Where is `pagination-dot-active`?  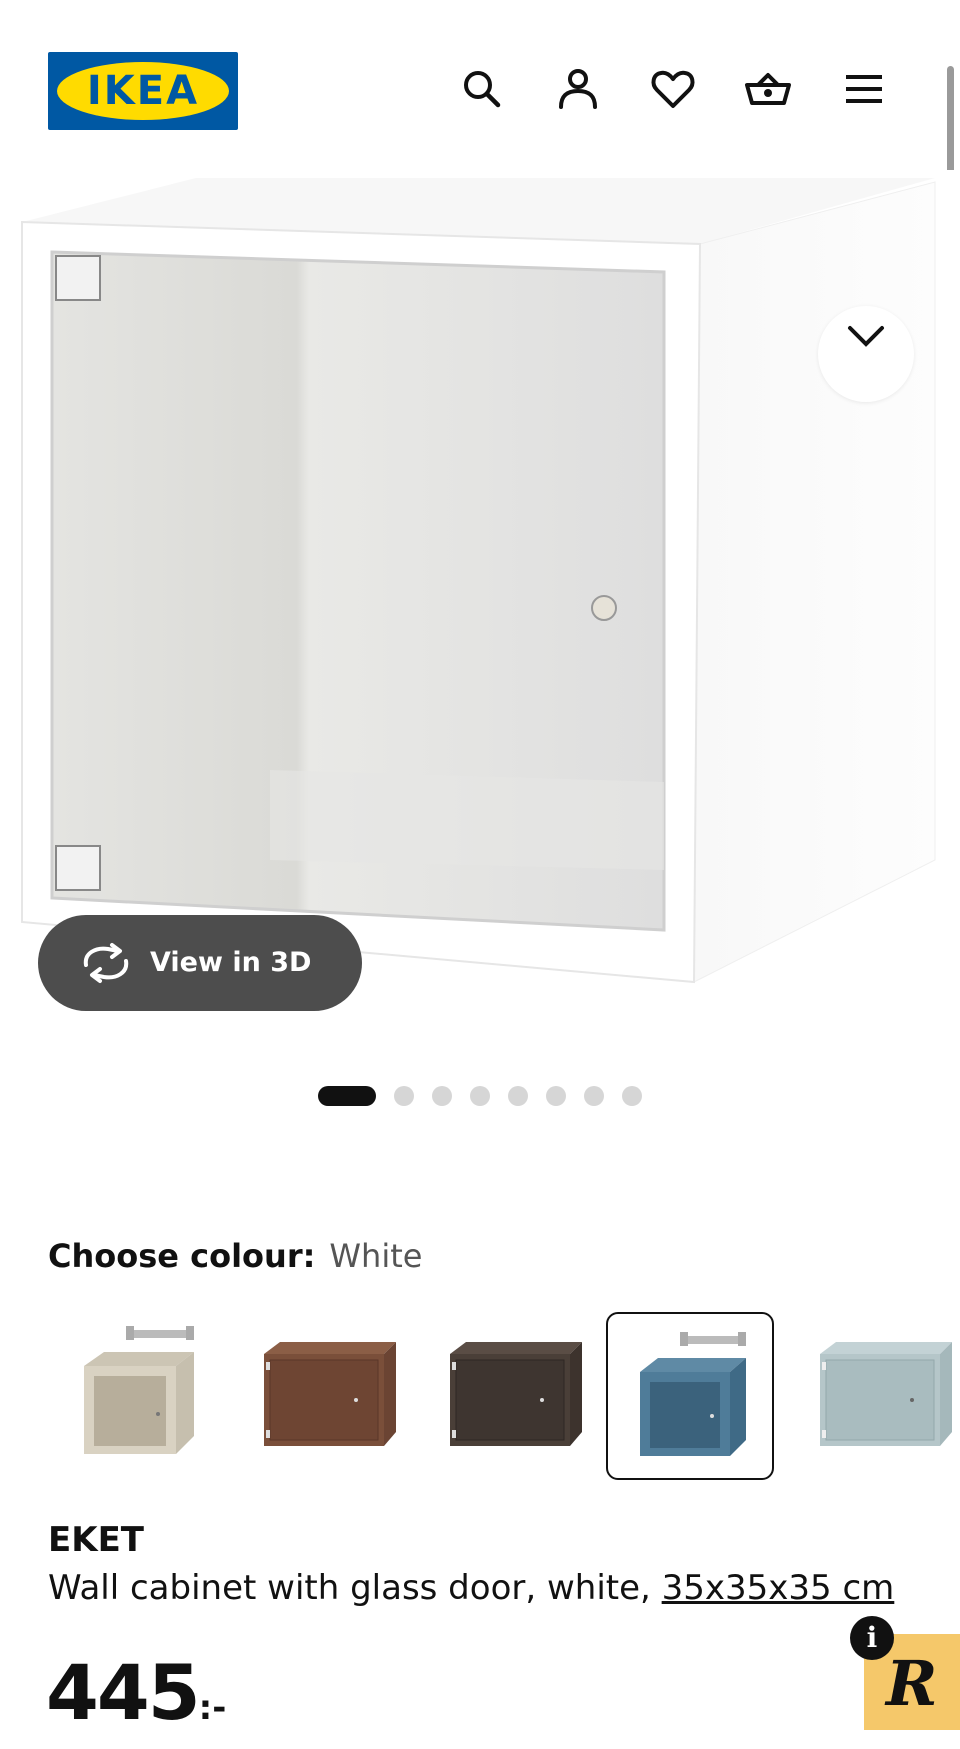 pagination-dot-active is located at coordinates (347, 1096).